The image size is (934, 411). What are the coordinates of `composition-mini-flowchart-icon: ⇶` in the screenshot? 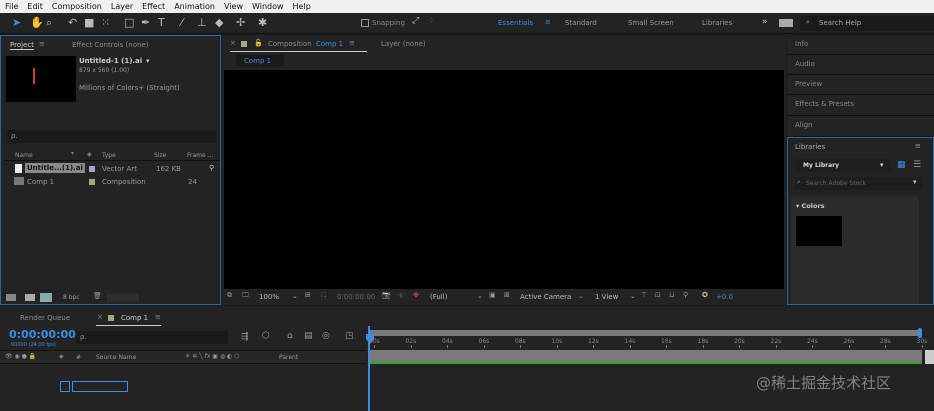 It's located at (245, 337).